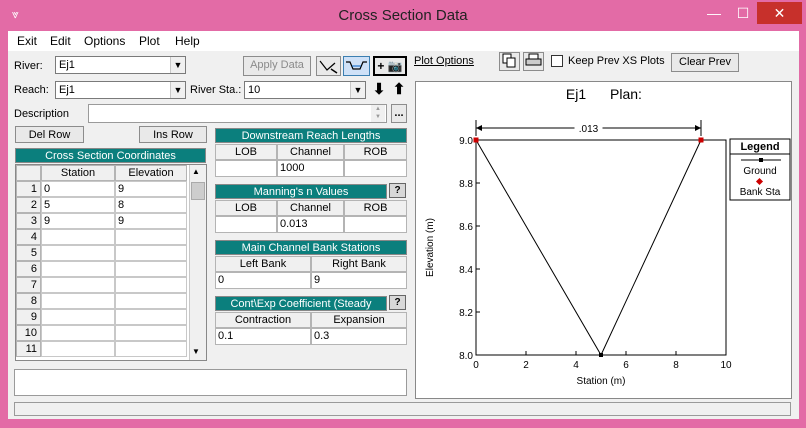  I want to click on down-arrow-icon: ⬇, so click(379, 89).